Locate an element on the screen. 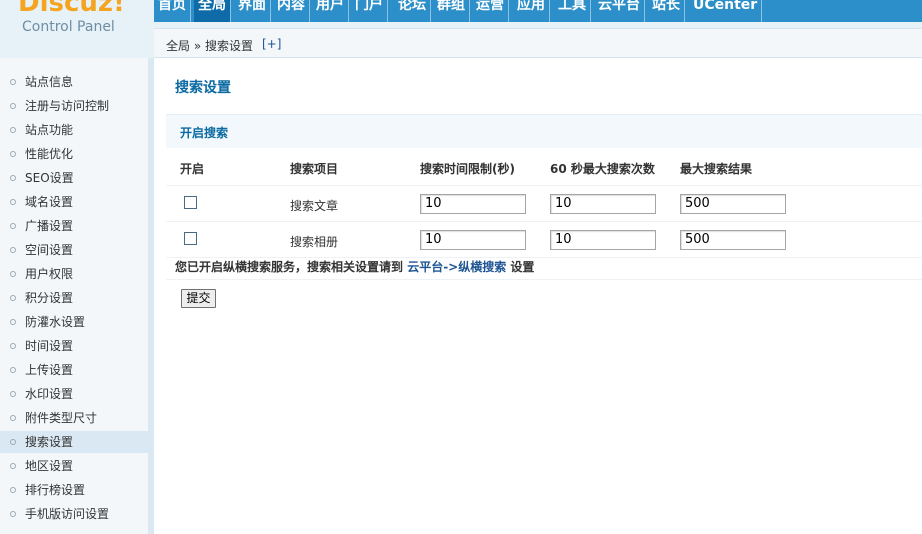 This screenshot has width=922, height=534. sidebar-item-upload: 上传设置 is located at coordinates (74, 370).